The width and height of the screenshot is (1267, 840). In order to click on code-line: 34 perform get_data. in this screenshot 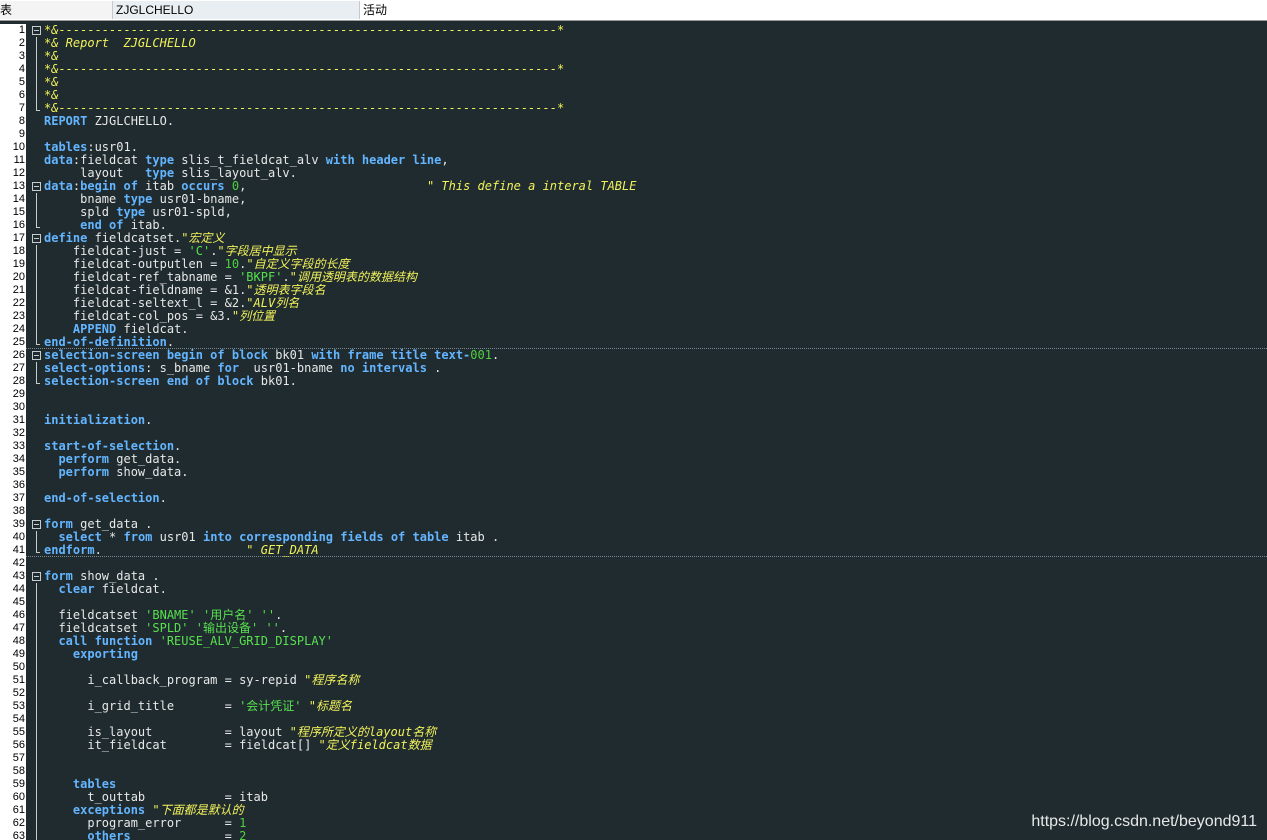, I will do `click(633, 459)`.